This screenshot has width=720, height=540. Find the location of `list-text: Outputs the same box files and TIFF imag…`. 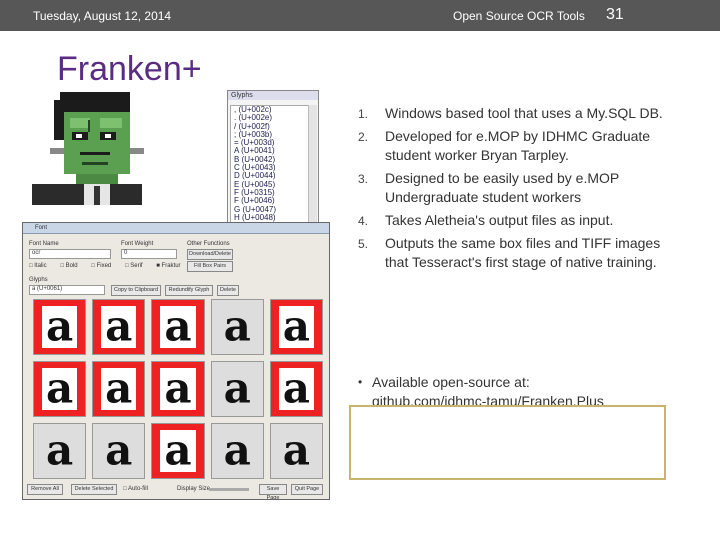

list-text: Outputs the same box files and TIFF imag… is located at coordinates (523, 252).